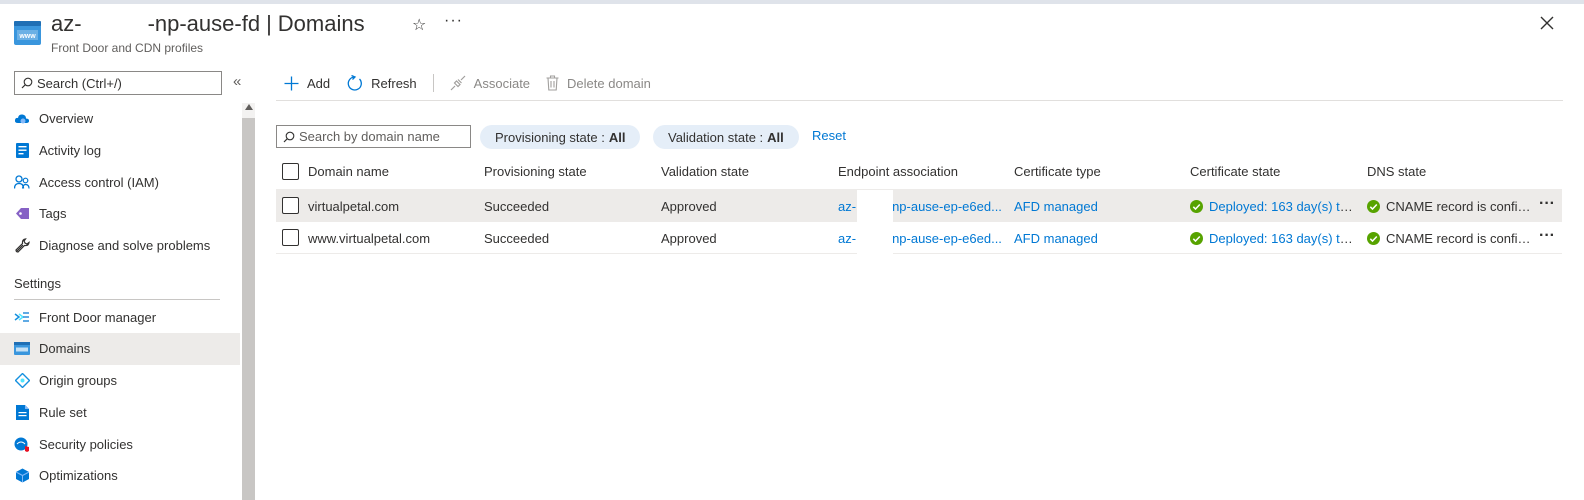 The width and height of the screenshot is (1584, 500). What do you see at coordinates (433, 83) in the screenshot?
I see `toolbar-separator` at bounding box center [433, 83].